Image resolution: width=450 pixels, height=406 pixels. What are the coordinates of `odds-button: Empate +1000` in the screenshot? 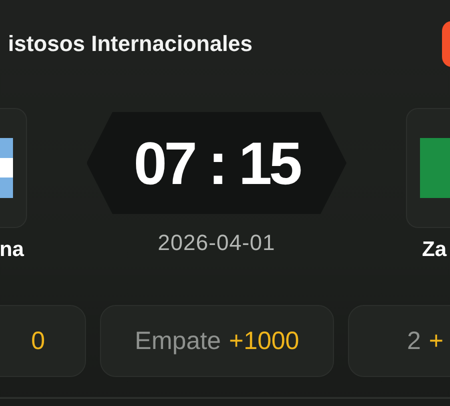 It's located at (217, 341).